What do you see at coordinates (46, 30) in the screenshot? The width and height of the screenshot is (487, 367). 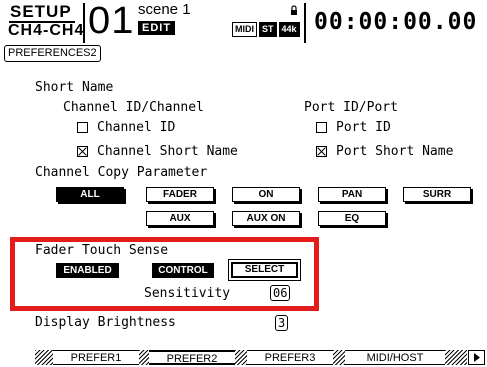 I see `channel-range: CH4-CH4` at bounding box center [46, 30].